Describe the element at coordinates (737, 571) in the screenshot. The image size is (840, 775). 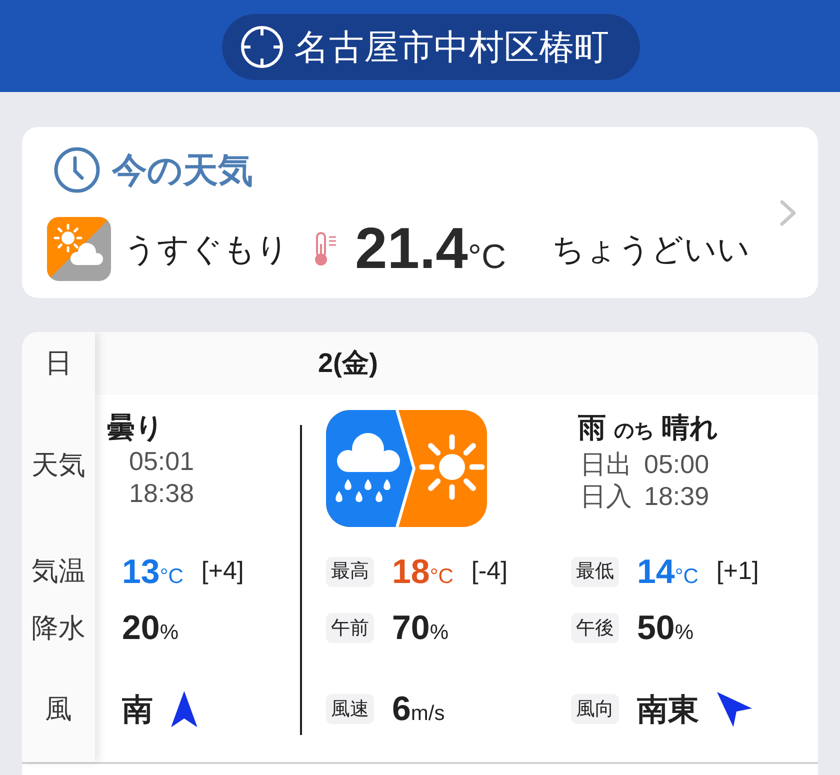
I see `temperature-difference: [+1]` at that location.